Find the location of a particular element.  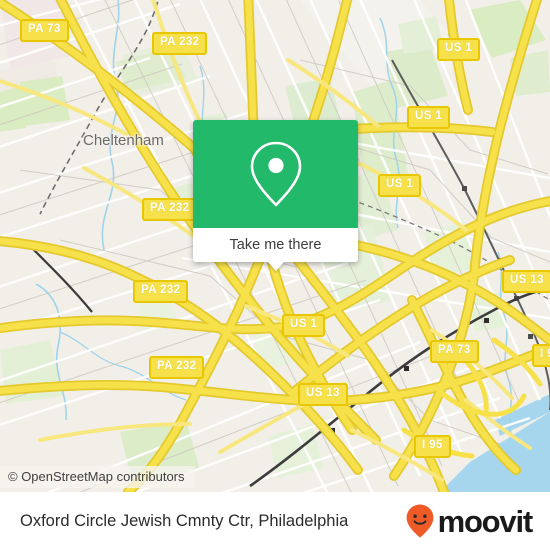

moovit-logo: moovit is located at coordinates (469, 521).